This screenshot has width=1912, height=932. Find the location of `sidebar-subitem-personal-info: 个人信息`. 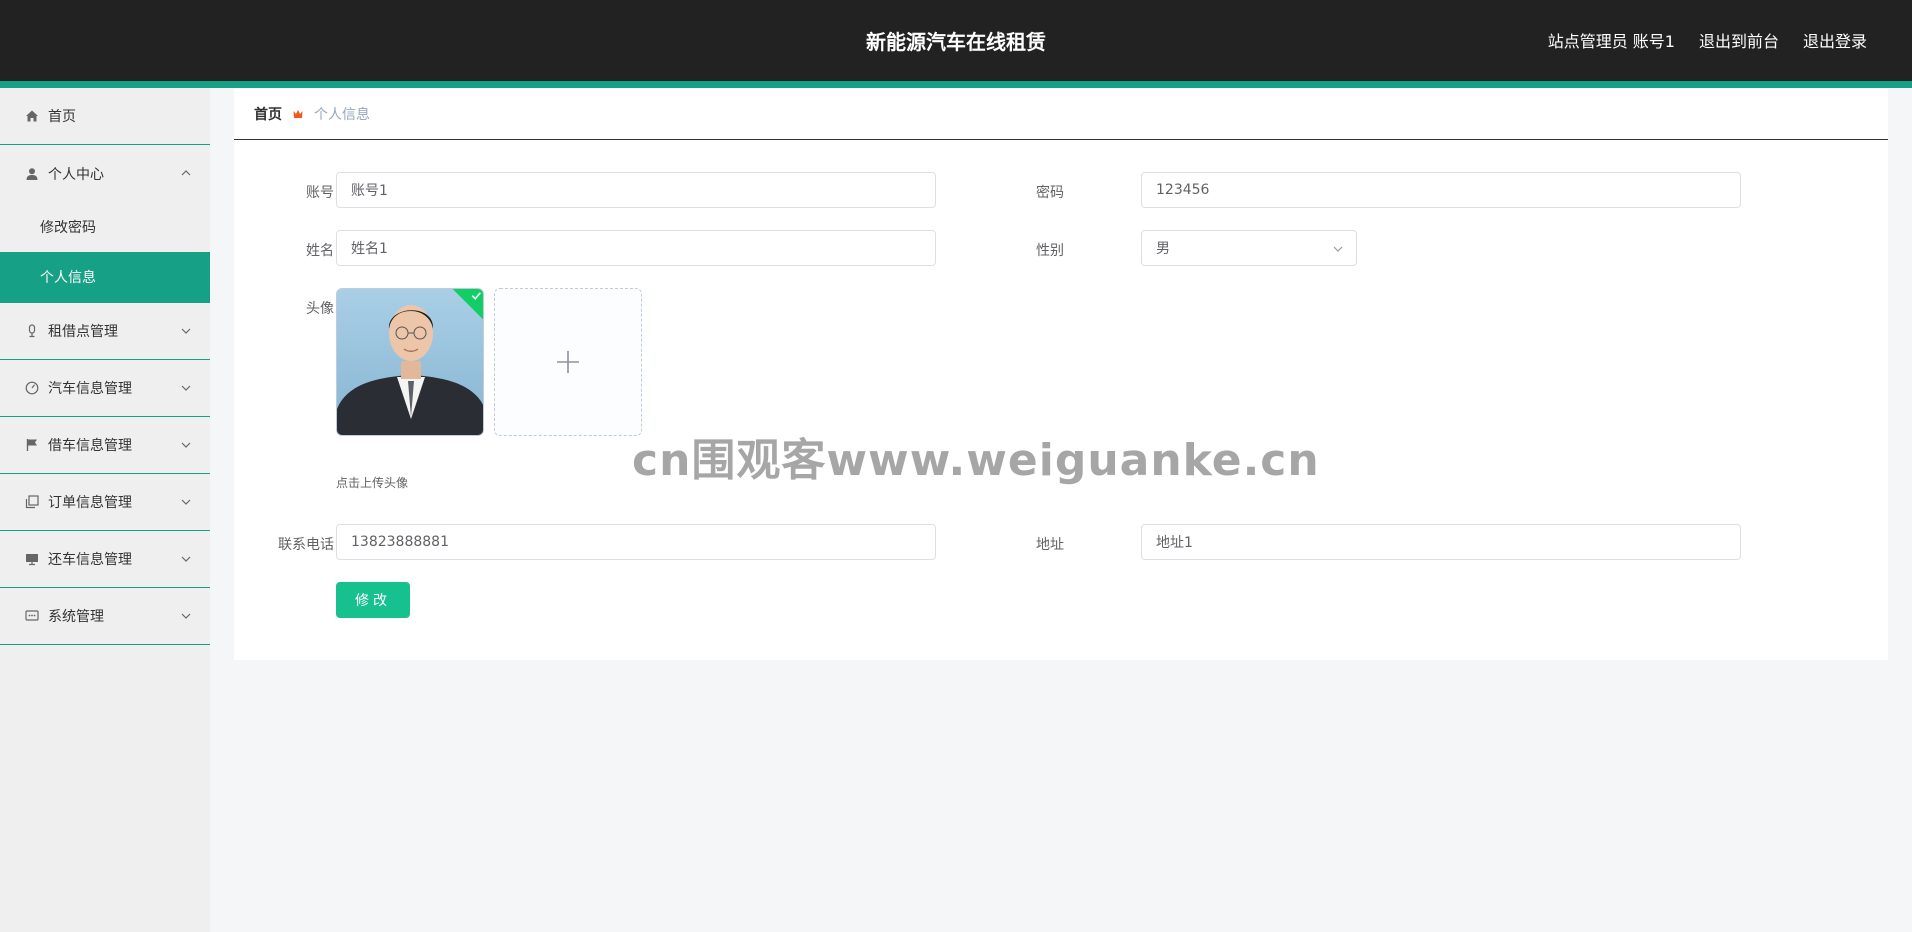

sidebar-subitem-personal-info: 个人信息 is located at coordinates (105, 277).